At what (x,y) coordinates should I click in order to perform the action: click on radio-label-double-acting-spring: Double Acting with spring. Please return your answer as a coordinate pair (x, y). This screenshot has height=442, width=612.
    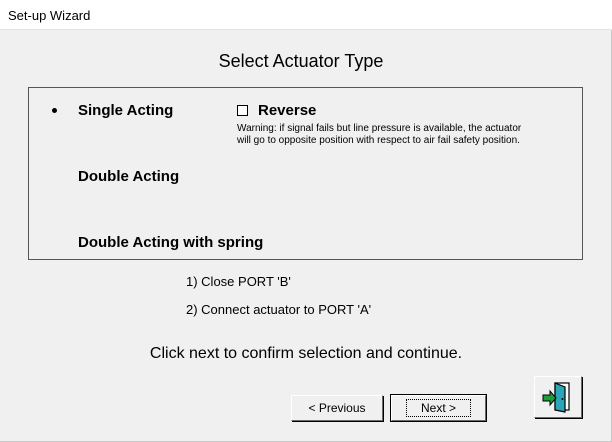
    Looking at the image, I should click on (171, 242).